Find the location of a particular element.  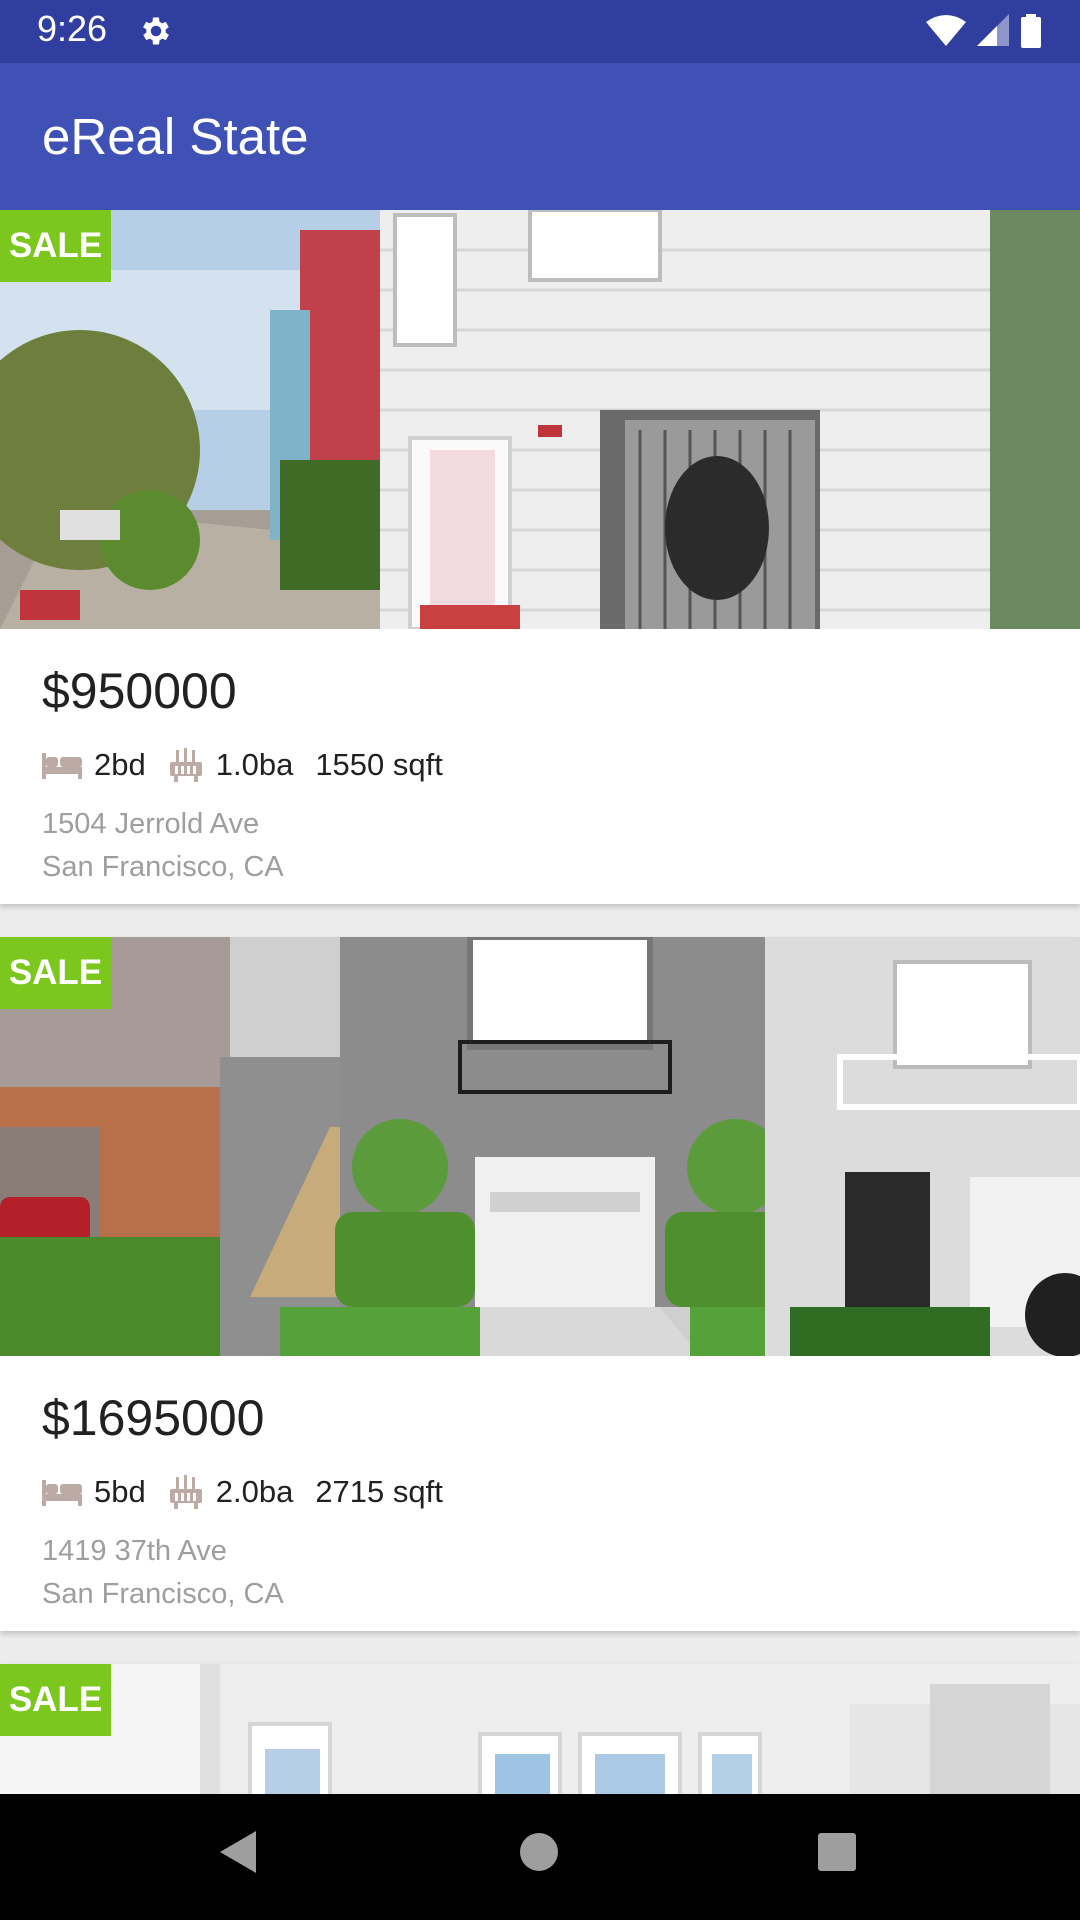

area: 1550 sqft is located at coordinates (379, 764).